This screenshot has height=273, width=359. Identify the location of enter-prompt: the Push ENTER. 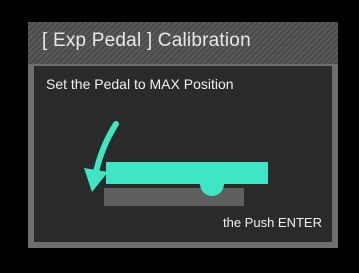
(272, 222).